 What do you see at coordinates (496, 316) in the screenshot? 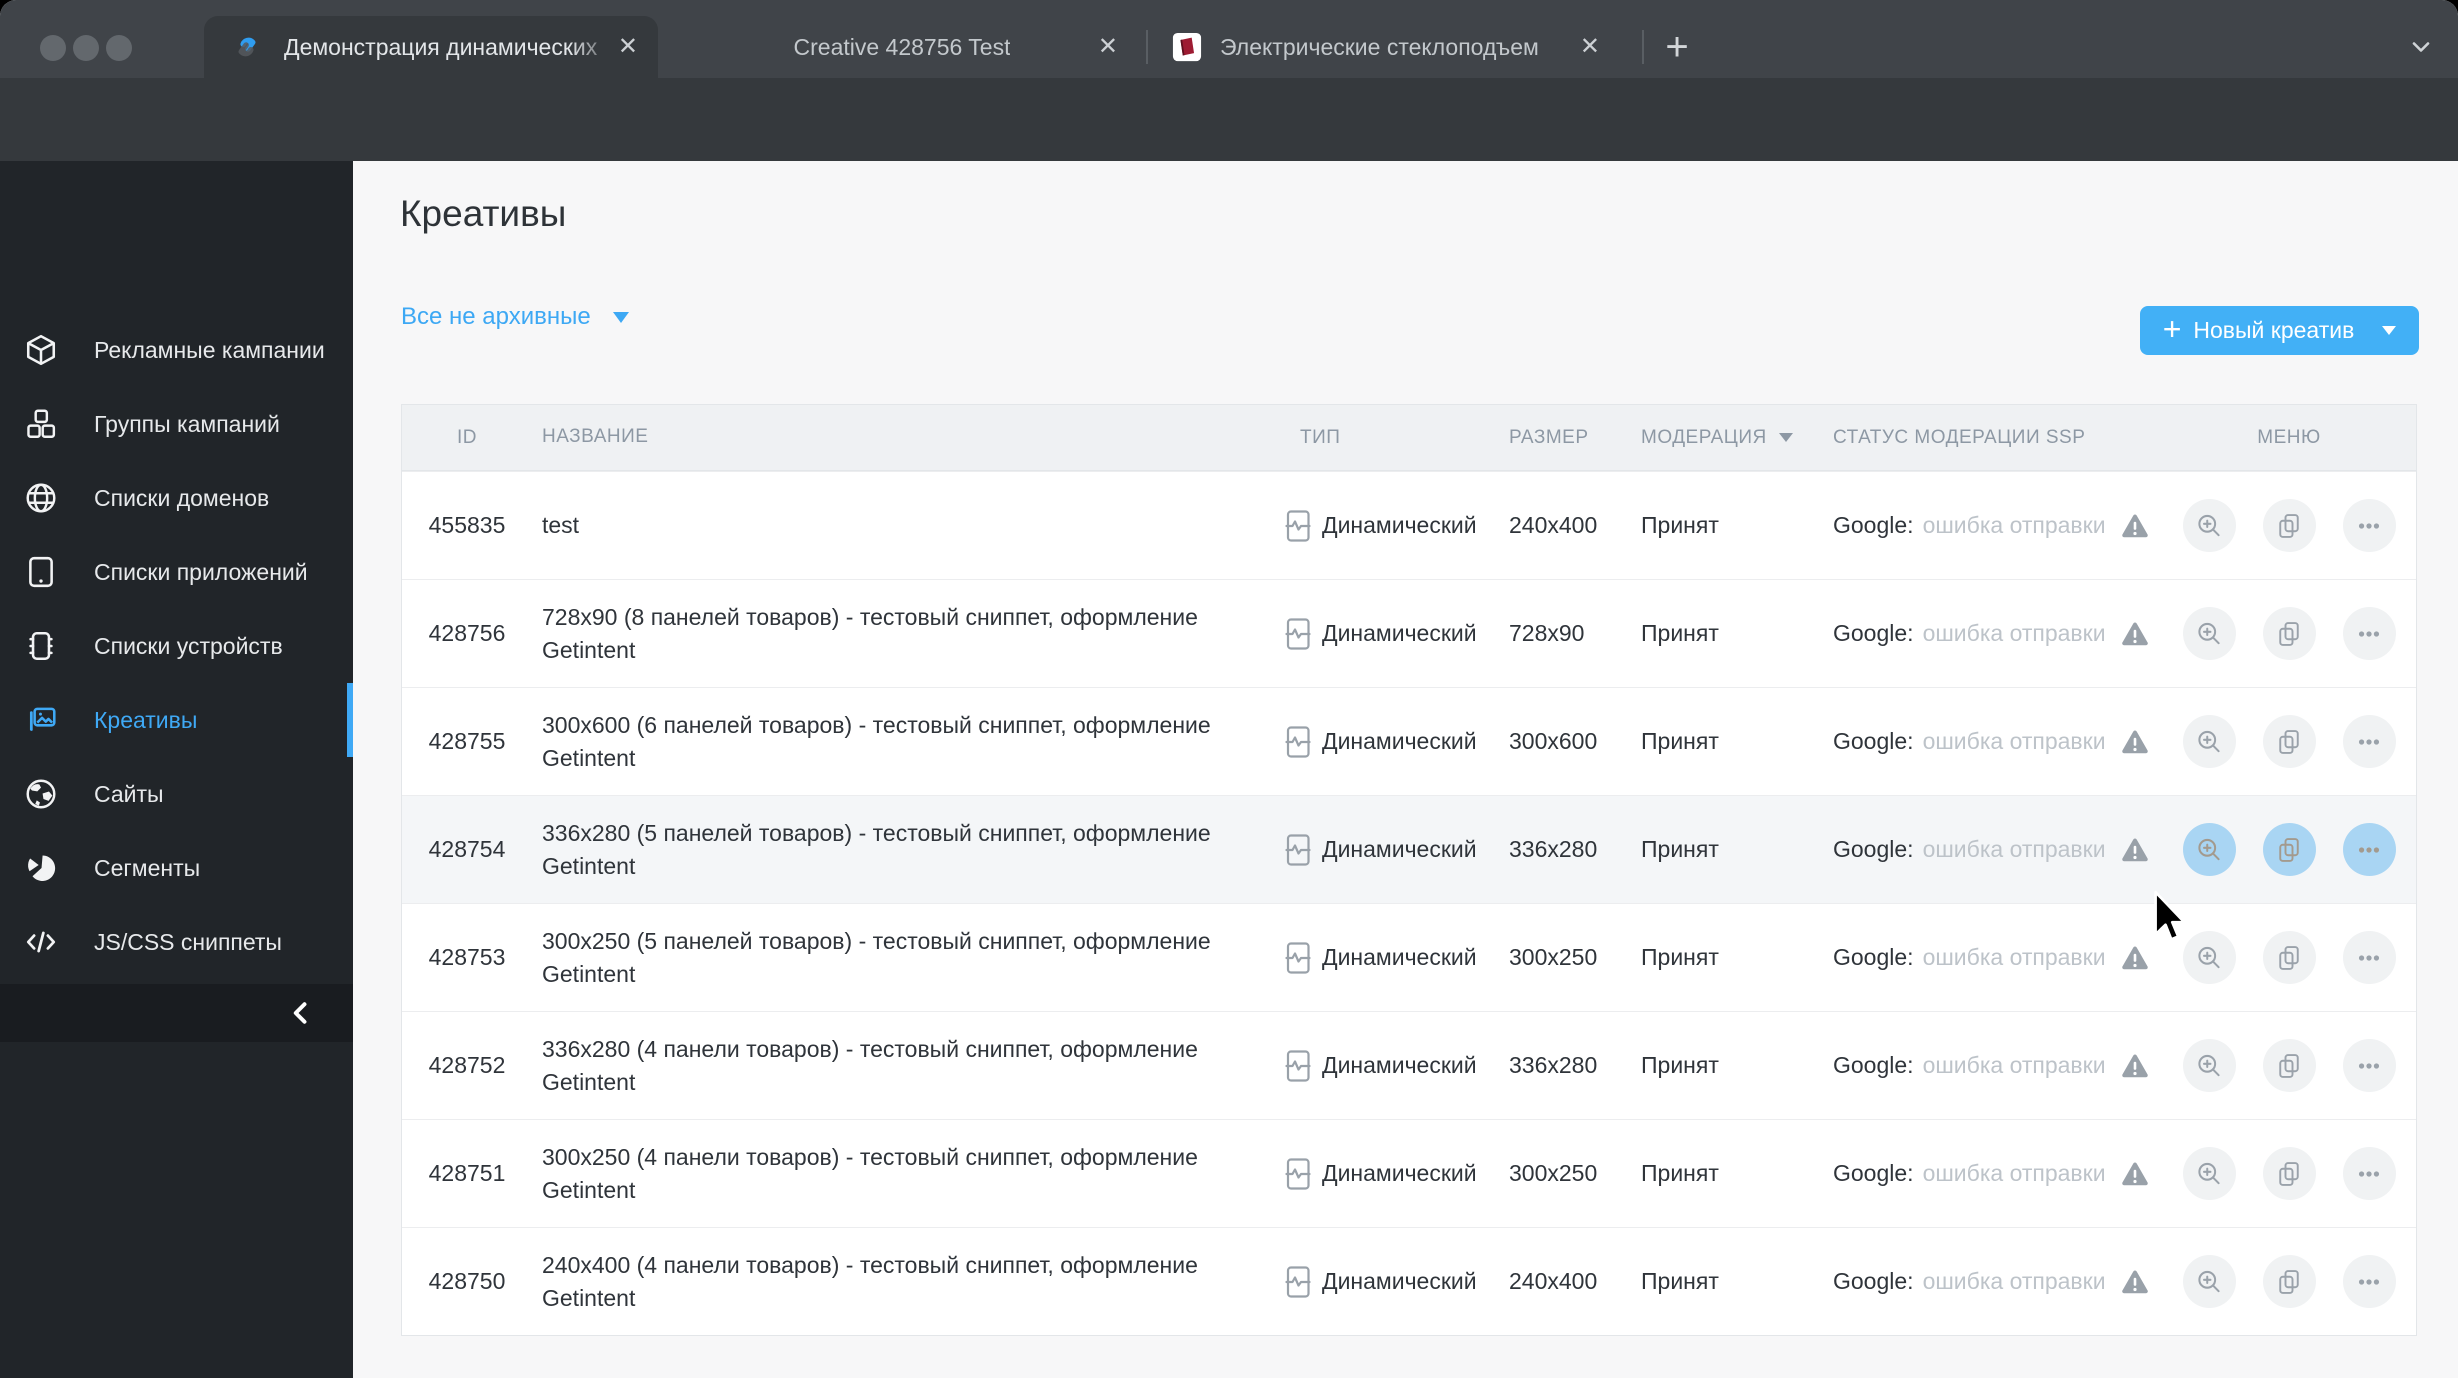
I see `filter-label: Все не архивные` at bounding box center [496, 316].